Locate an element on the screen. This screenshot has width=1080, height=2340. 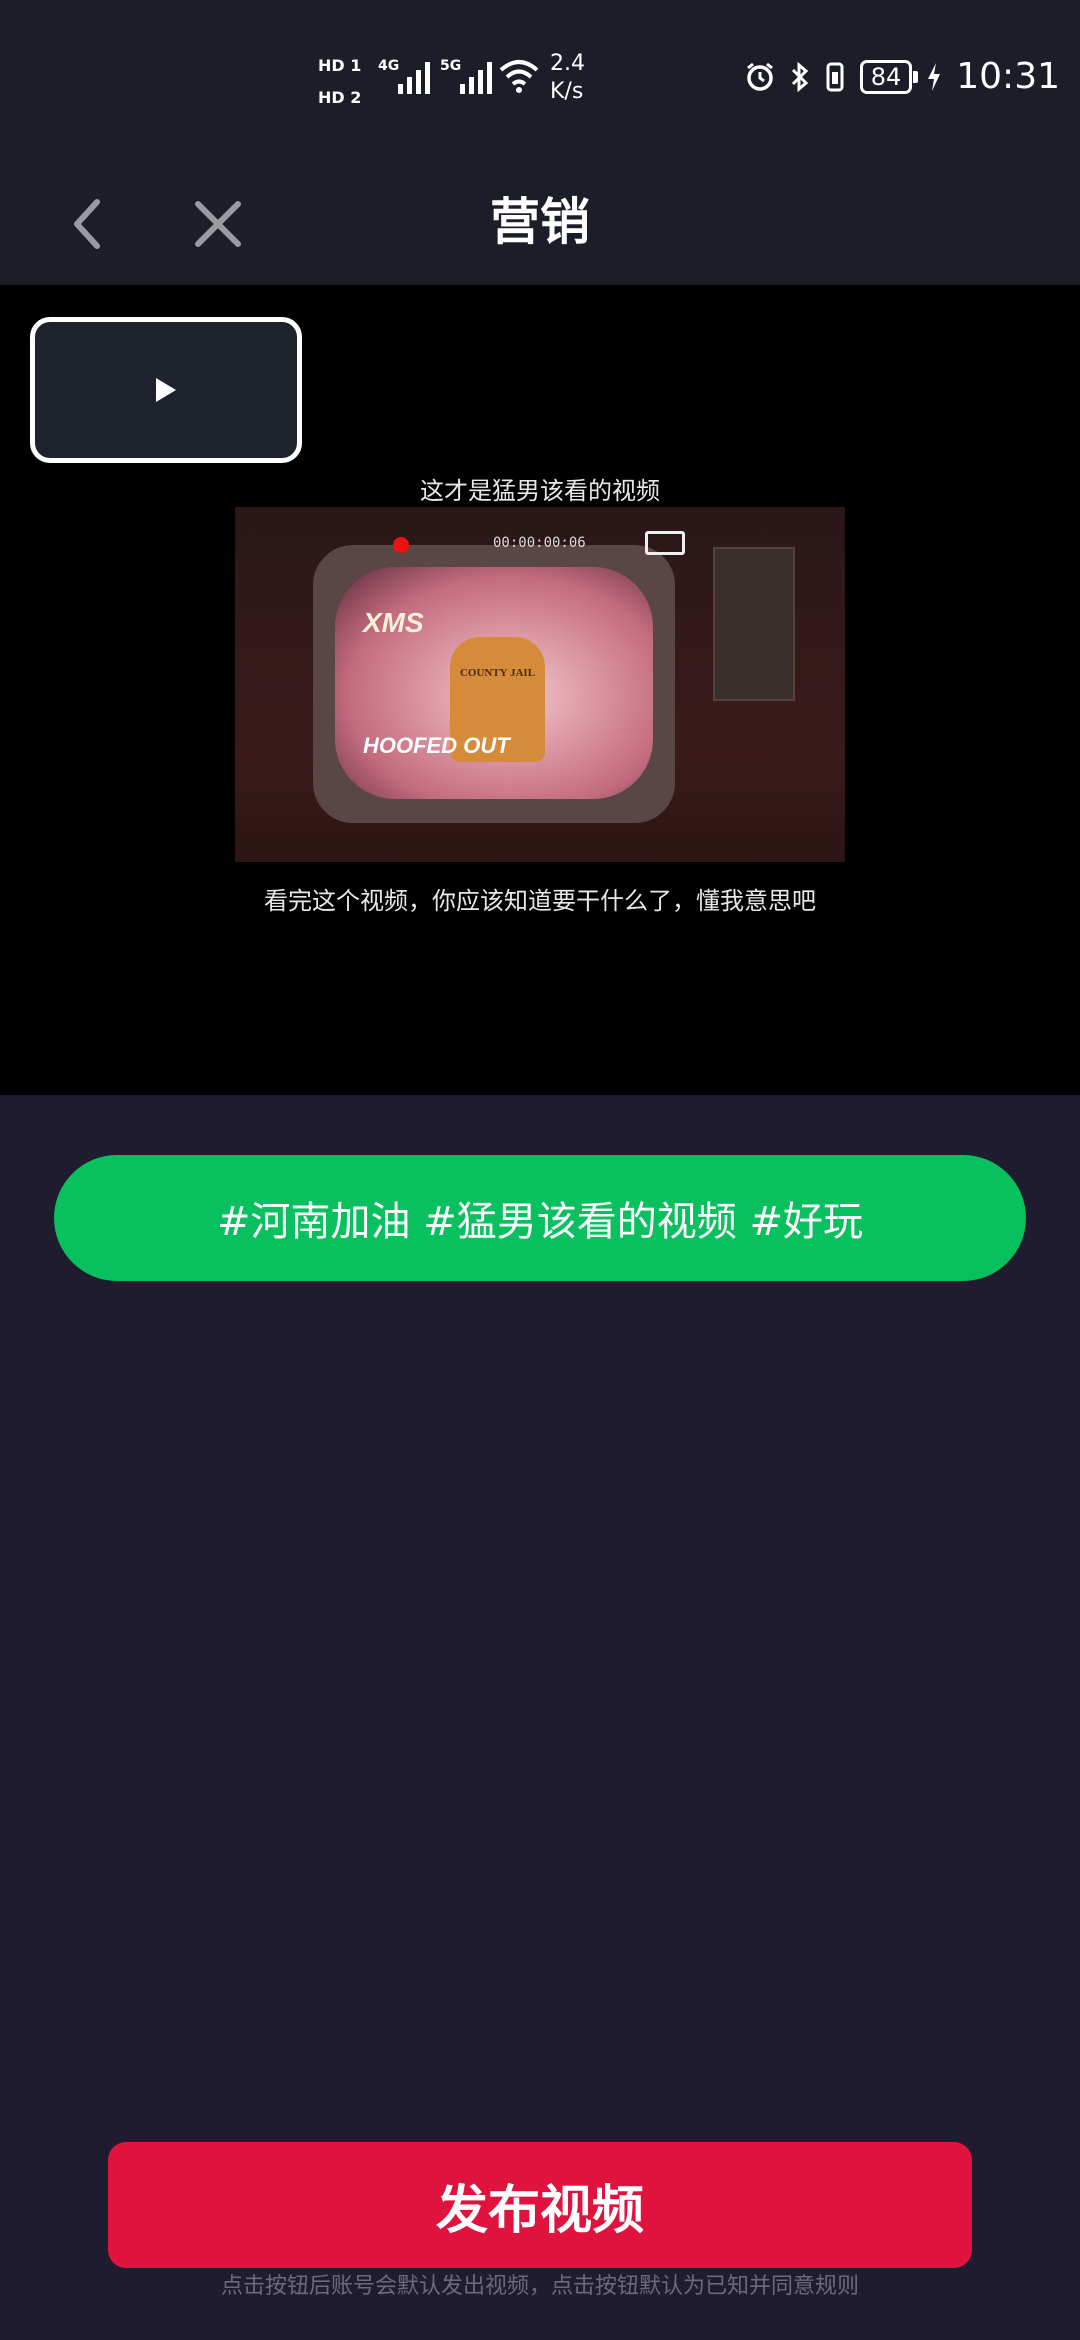
tv-set: COUNTY JAIL XMS HOOFED OUT is located at coordinates (494, 684).